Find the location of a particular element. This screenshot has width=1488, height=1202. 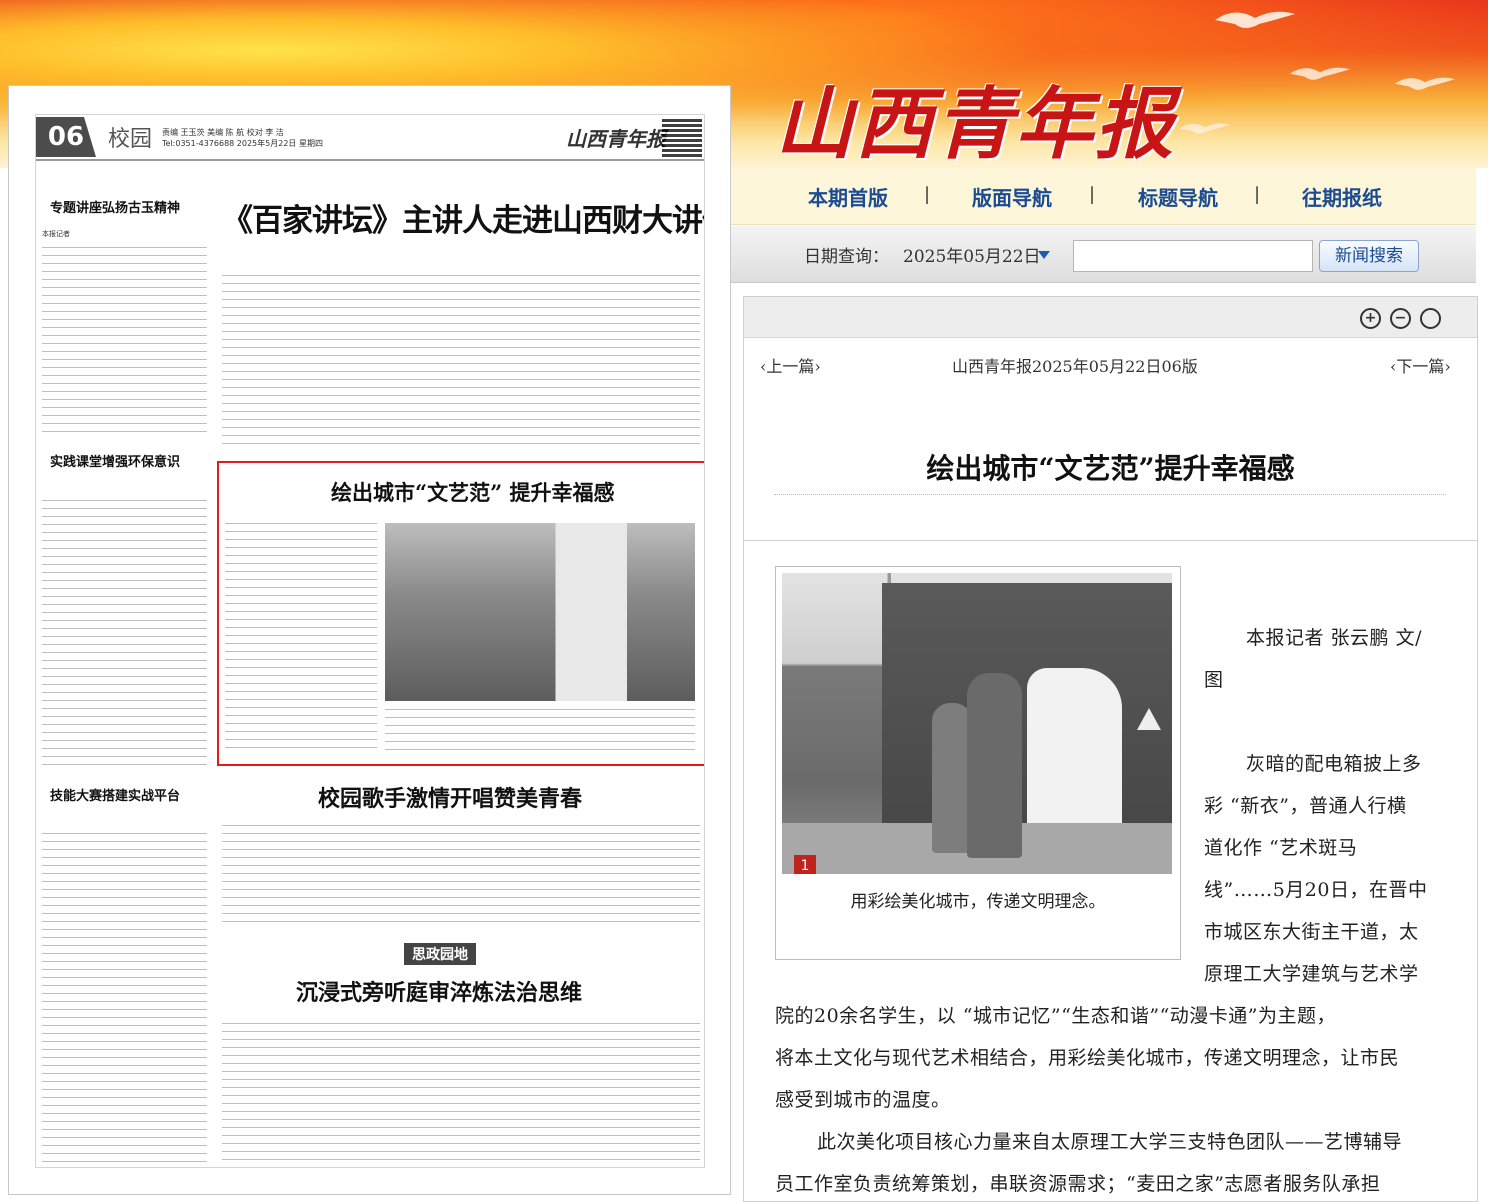

dropdown-arrow-icon is located at coordinates (1044, 255).